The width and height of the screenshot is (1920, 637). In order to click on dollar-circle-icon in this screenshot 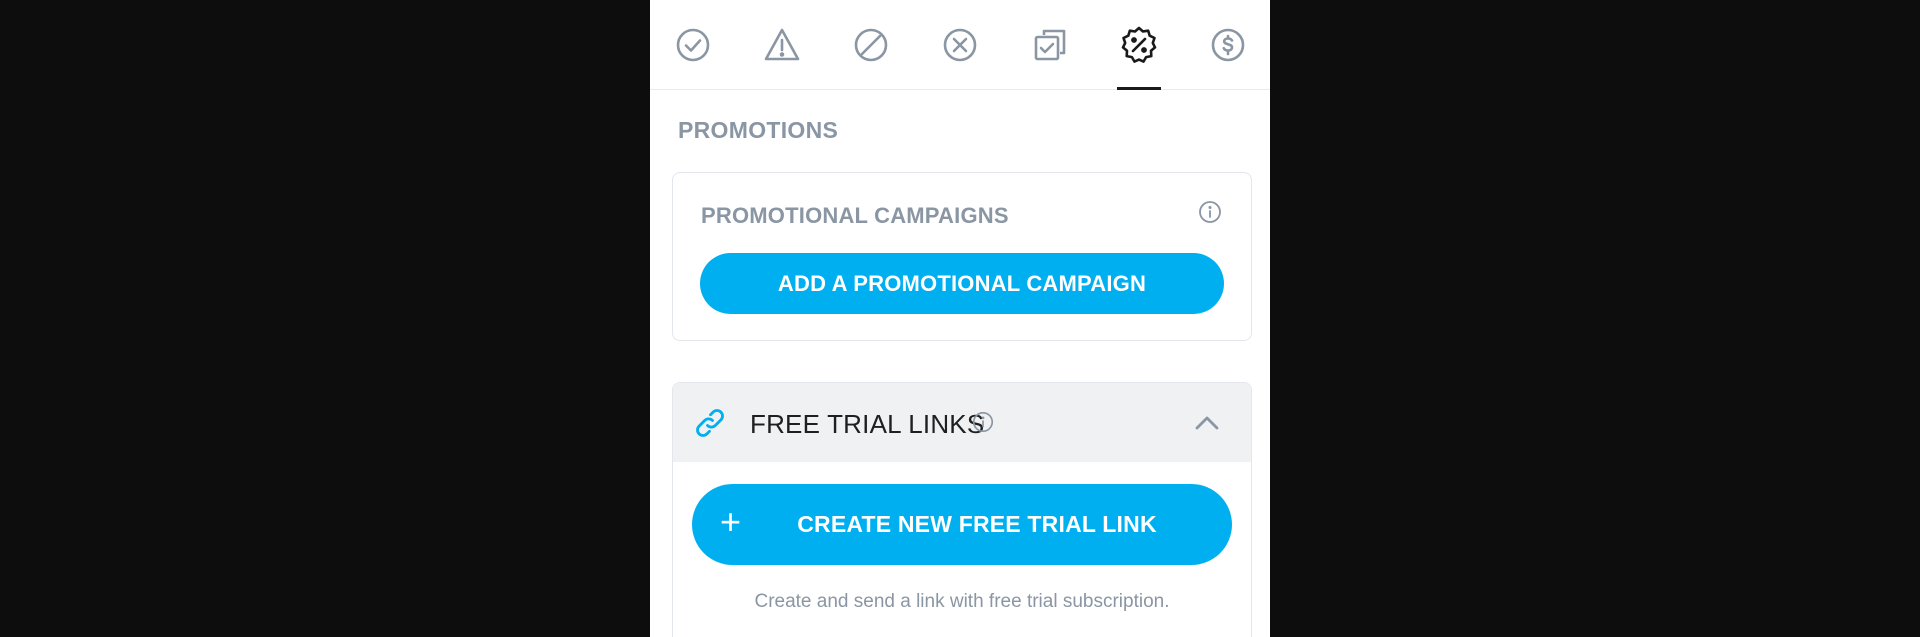, I will do `click(1228, 45)`.